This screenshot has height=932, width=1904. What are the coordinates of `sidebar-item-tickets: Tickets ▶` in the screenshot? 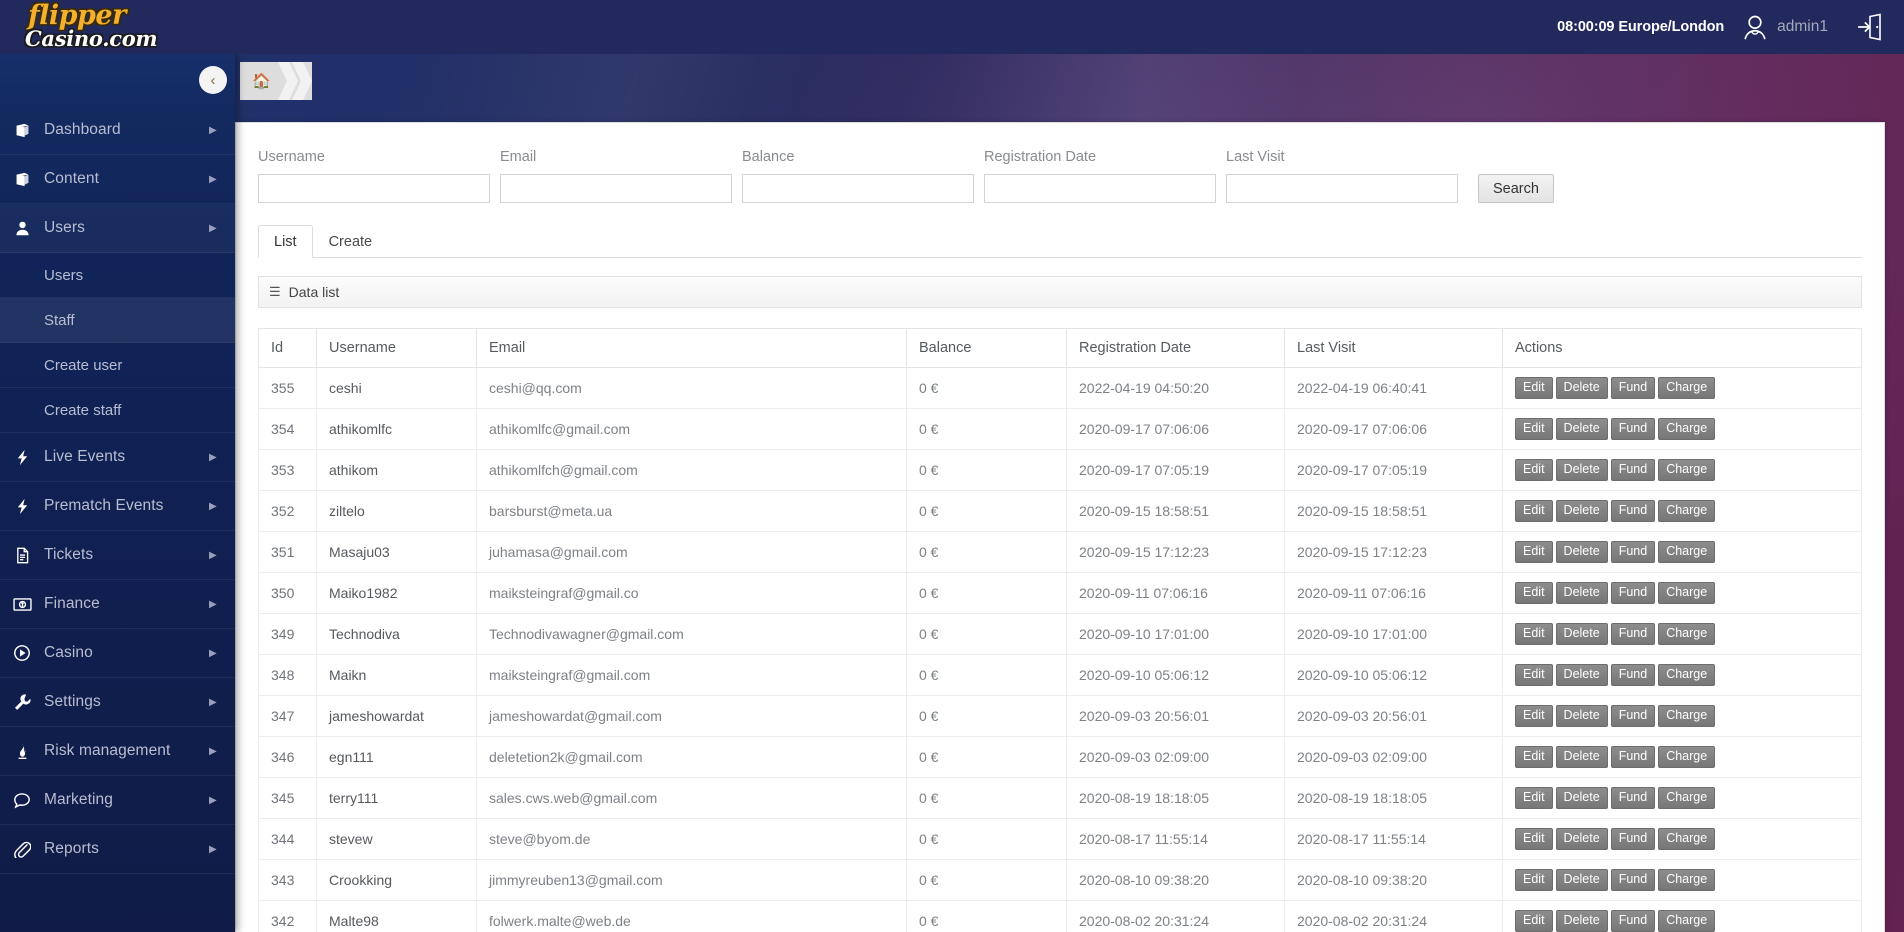 It's located at (117, 555).